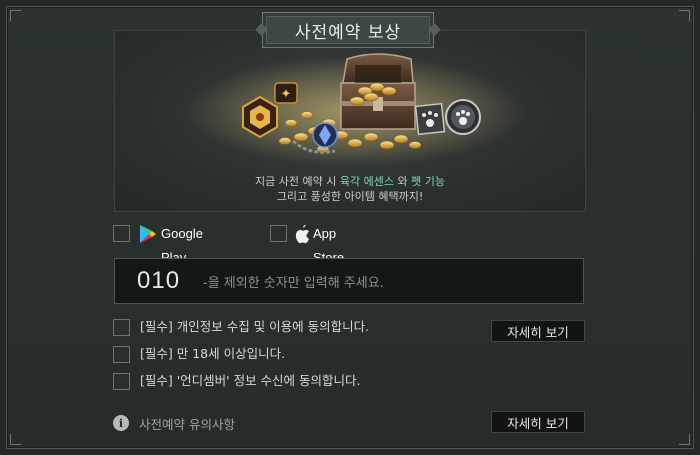 This screenshot has width=700, height=455. Describe the element at coordinates (121, 327) in the screenshot. I see `agreement-privacy-checkbox` at that location.